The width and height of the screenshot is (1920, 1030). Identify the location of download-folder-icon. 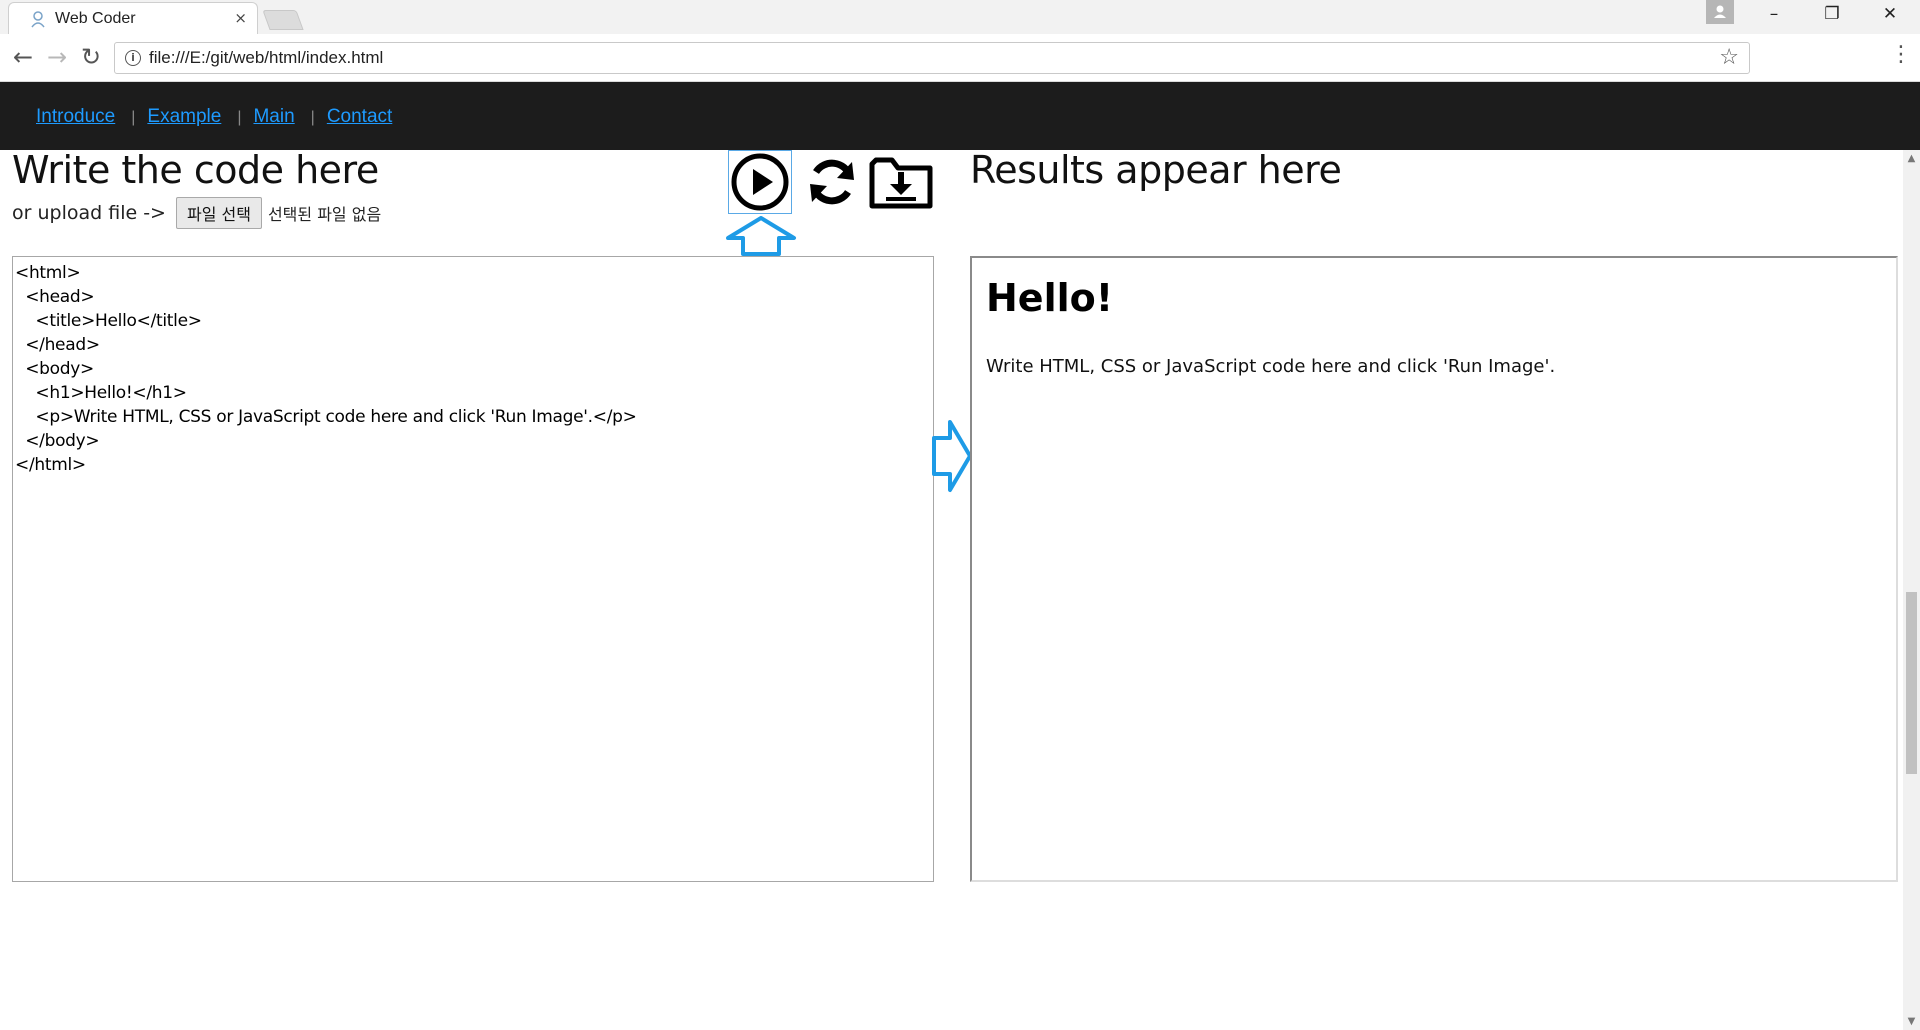
(901, 182).